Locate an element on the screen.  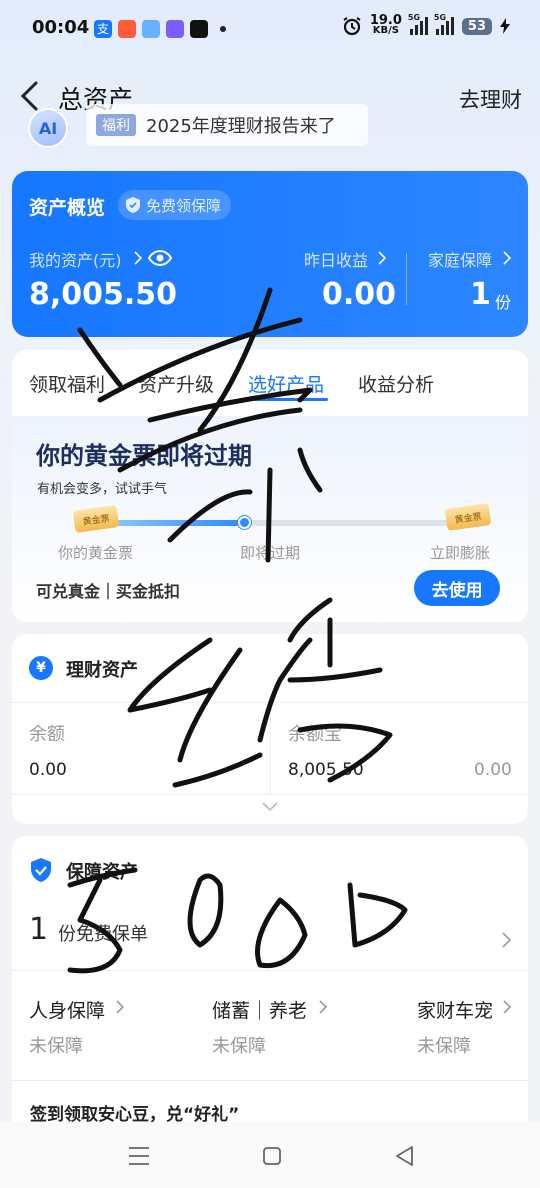
tab-income-analysis: 收益分析 is located at coordinates (396, 383).